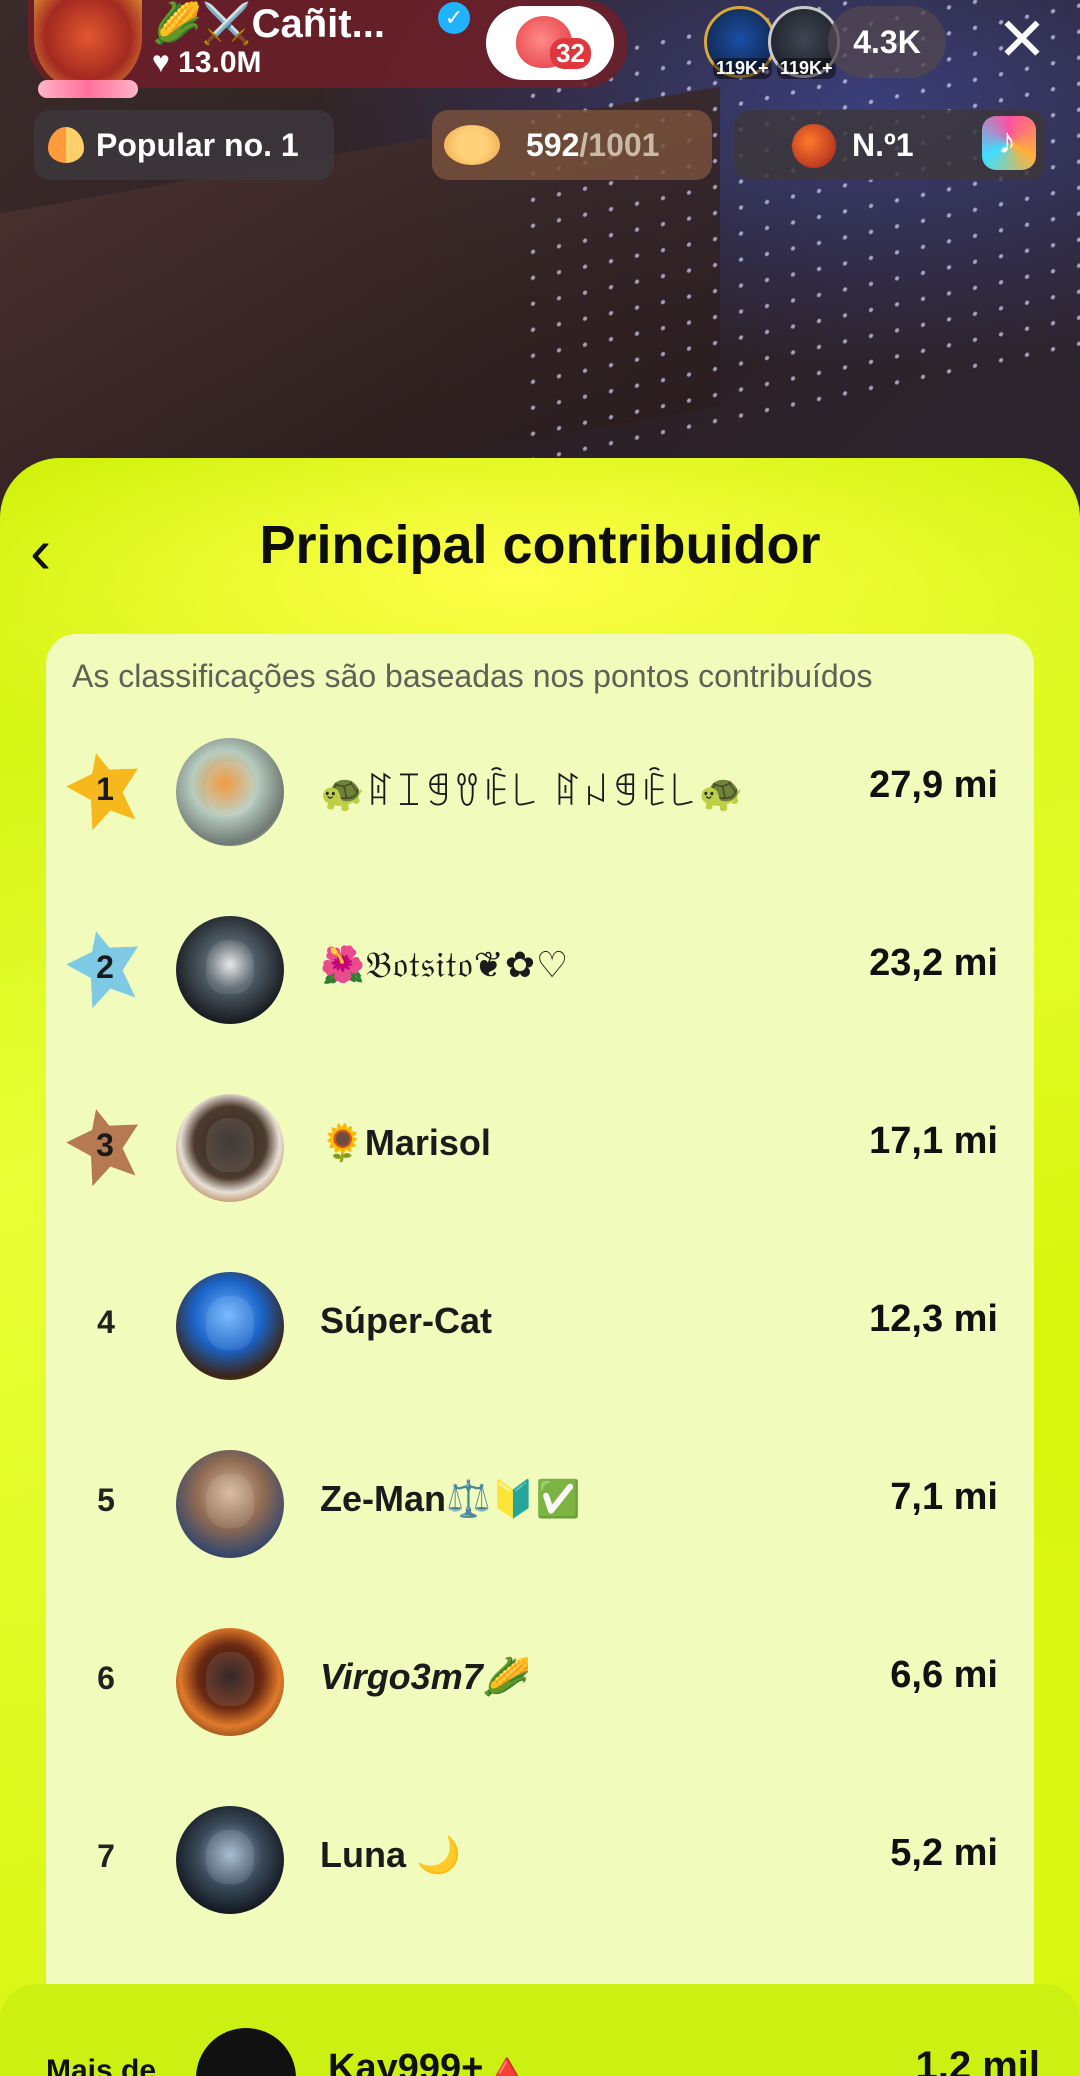  I want to click on leaderboard-row: 4 Súper-Cat 12,3 mi, so click(540, 1332).